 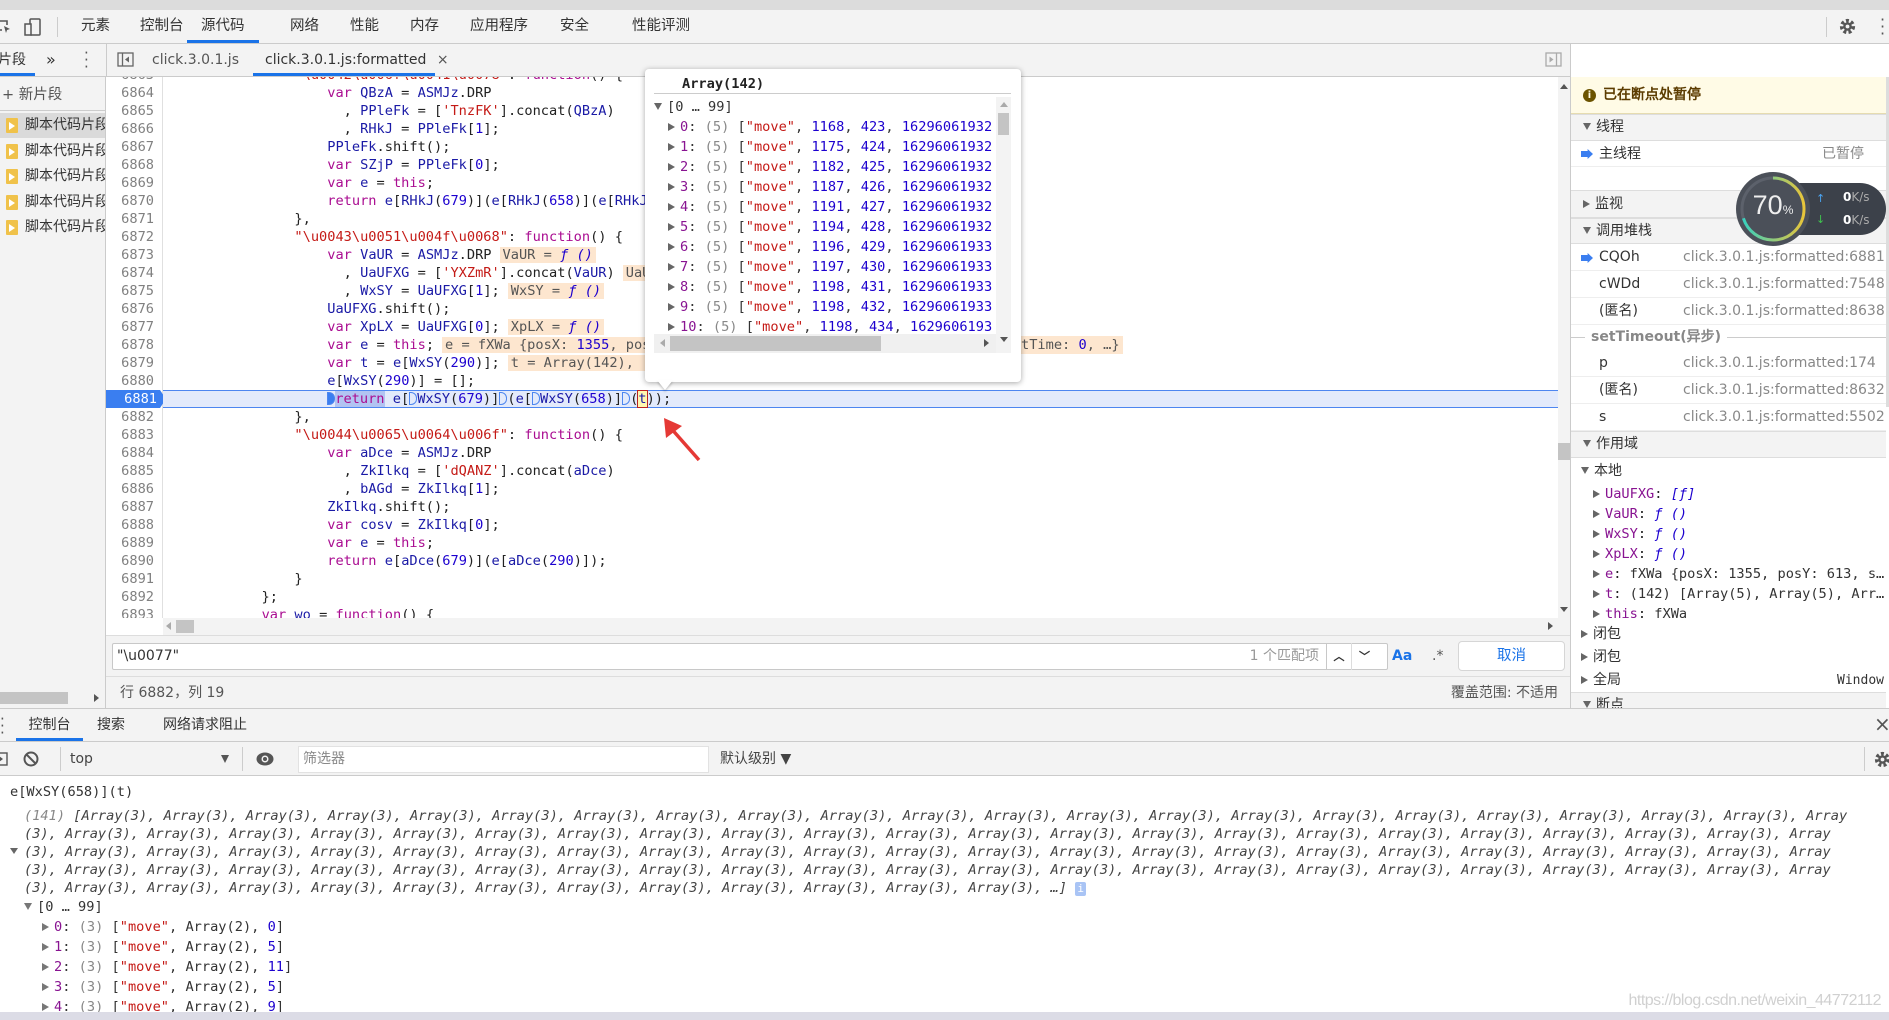 What do you see at coordinates (134, 111) in the screenshot?
I see `line-number: 6865` at bounding box center [134, 111].